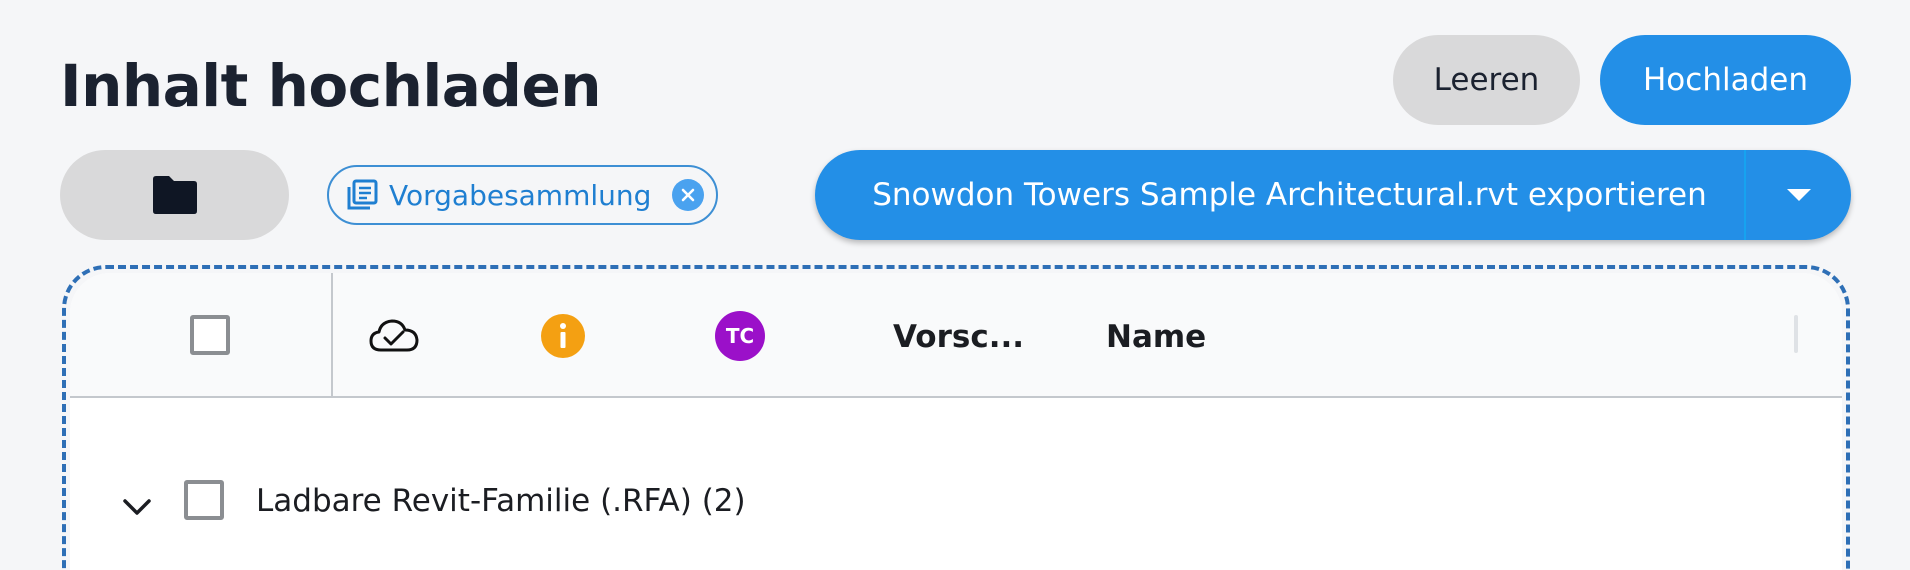 This screenshot has height=570, width=1910. Describe the element at coordinates (394, 335) in the screenshot. I see `cloud-check-icon` at that location.